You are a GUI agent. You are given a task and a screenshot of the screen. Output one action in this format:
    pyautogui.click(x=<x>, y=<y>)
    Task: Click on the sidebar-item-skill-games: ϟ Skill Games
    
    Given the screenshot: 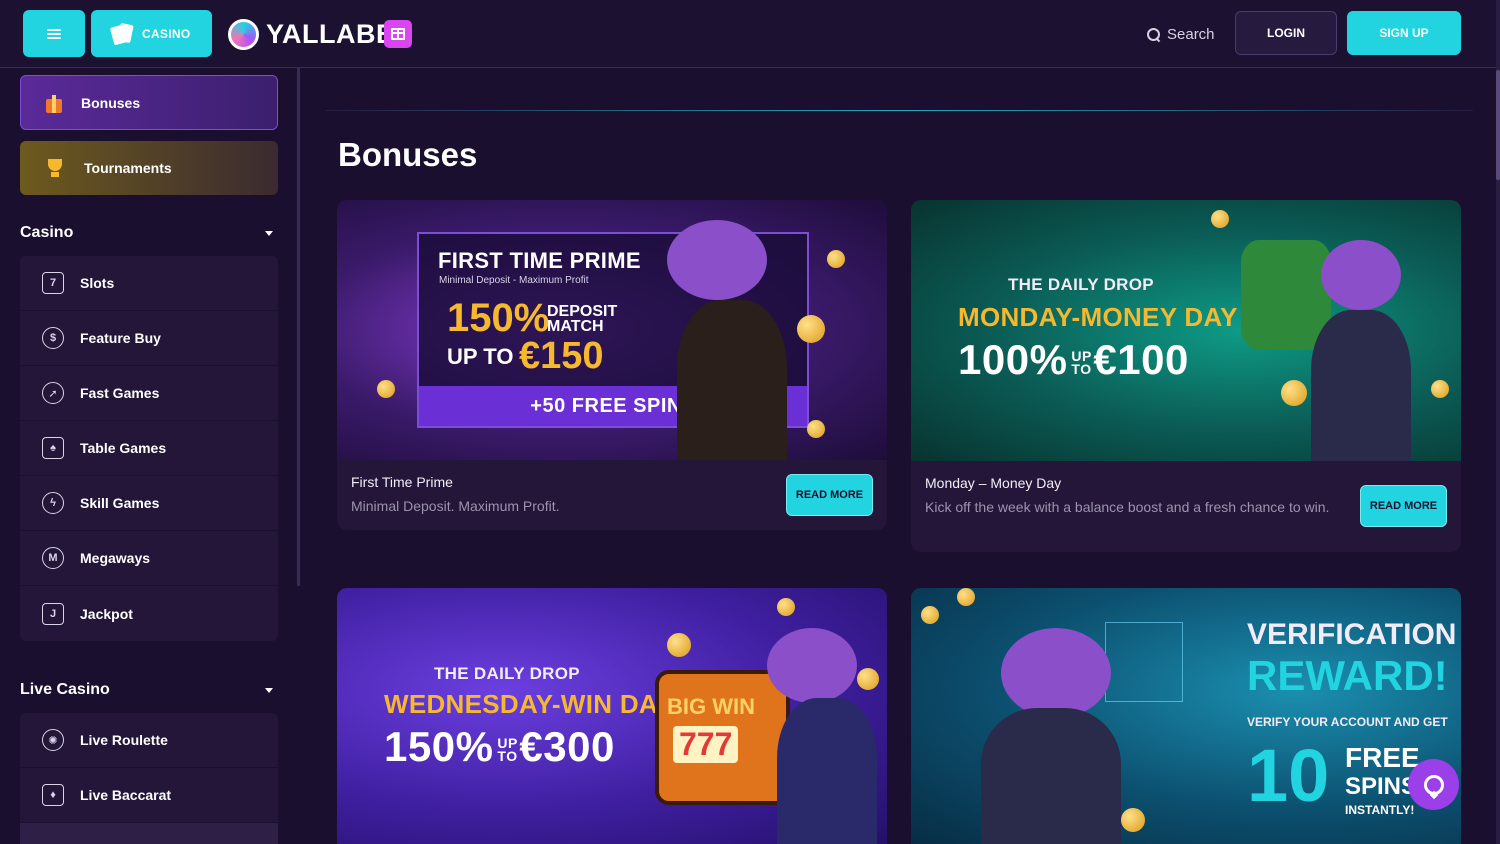 What is the action you would take?
    pyautogui.click(x=149, y=503)
    